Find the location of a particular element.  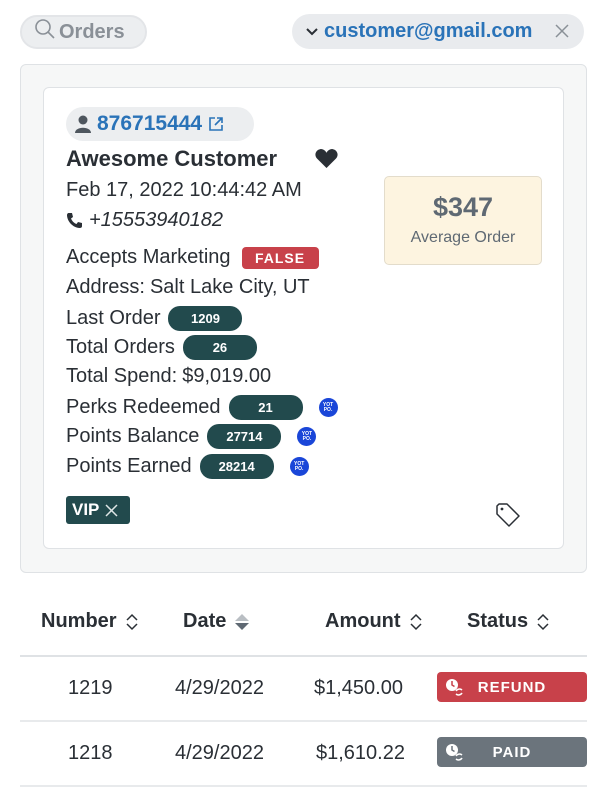

column-label: Amount is located at coordinates (363, 621).